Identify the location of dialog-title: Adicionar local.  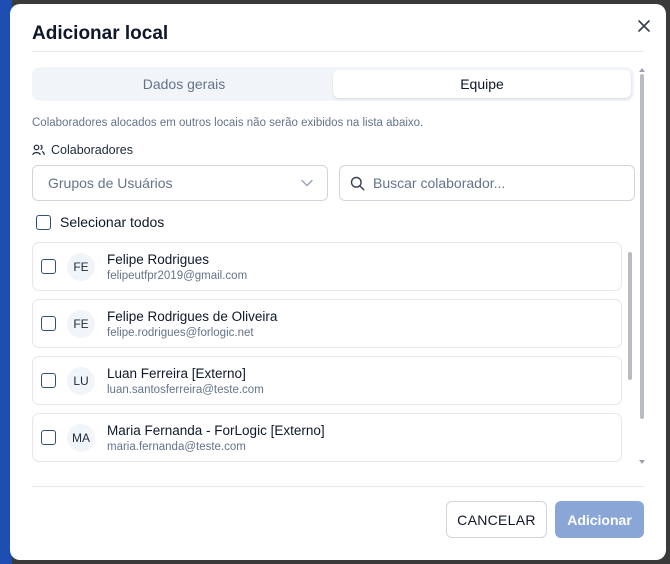
(100, 33).